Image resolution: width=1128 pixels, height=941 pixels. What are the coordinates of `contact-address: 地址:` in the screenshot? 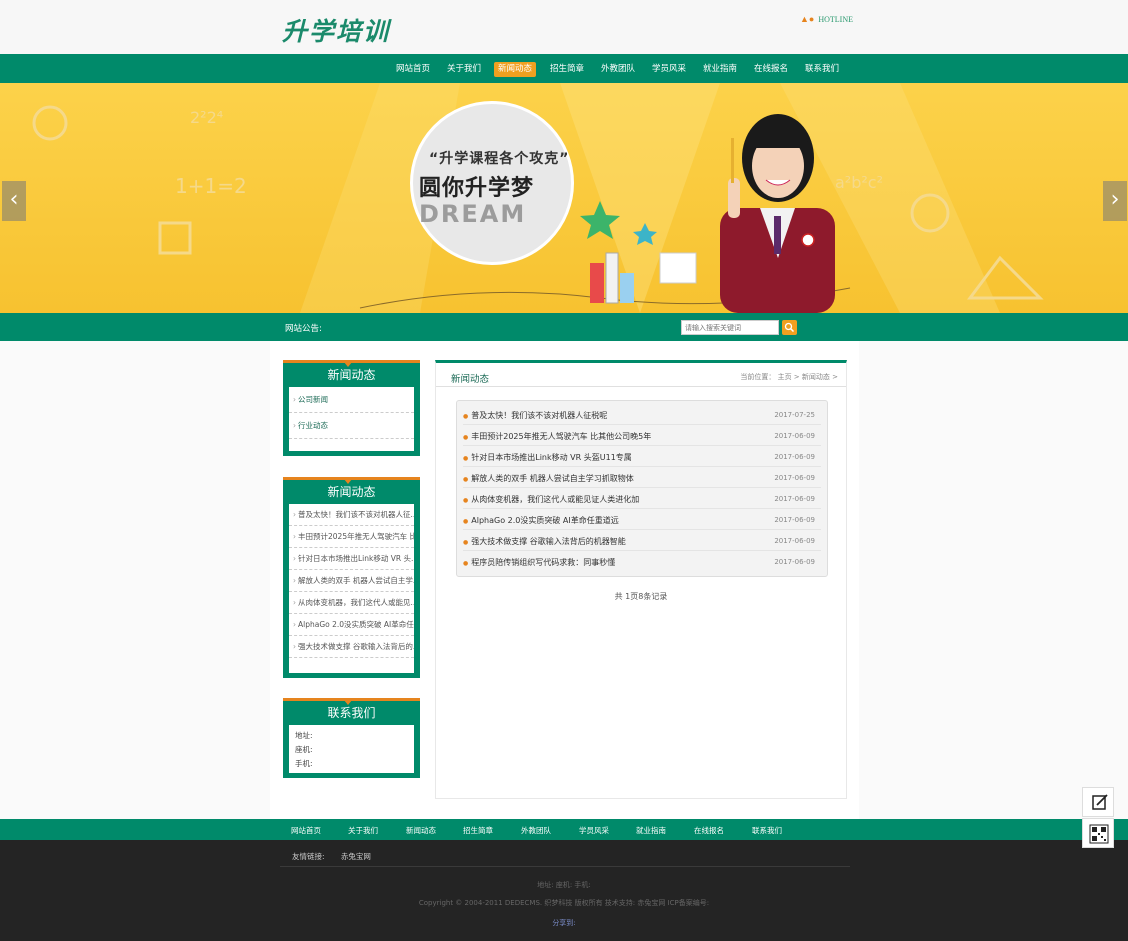 It's located at (304, 735).